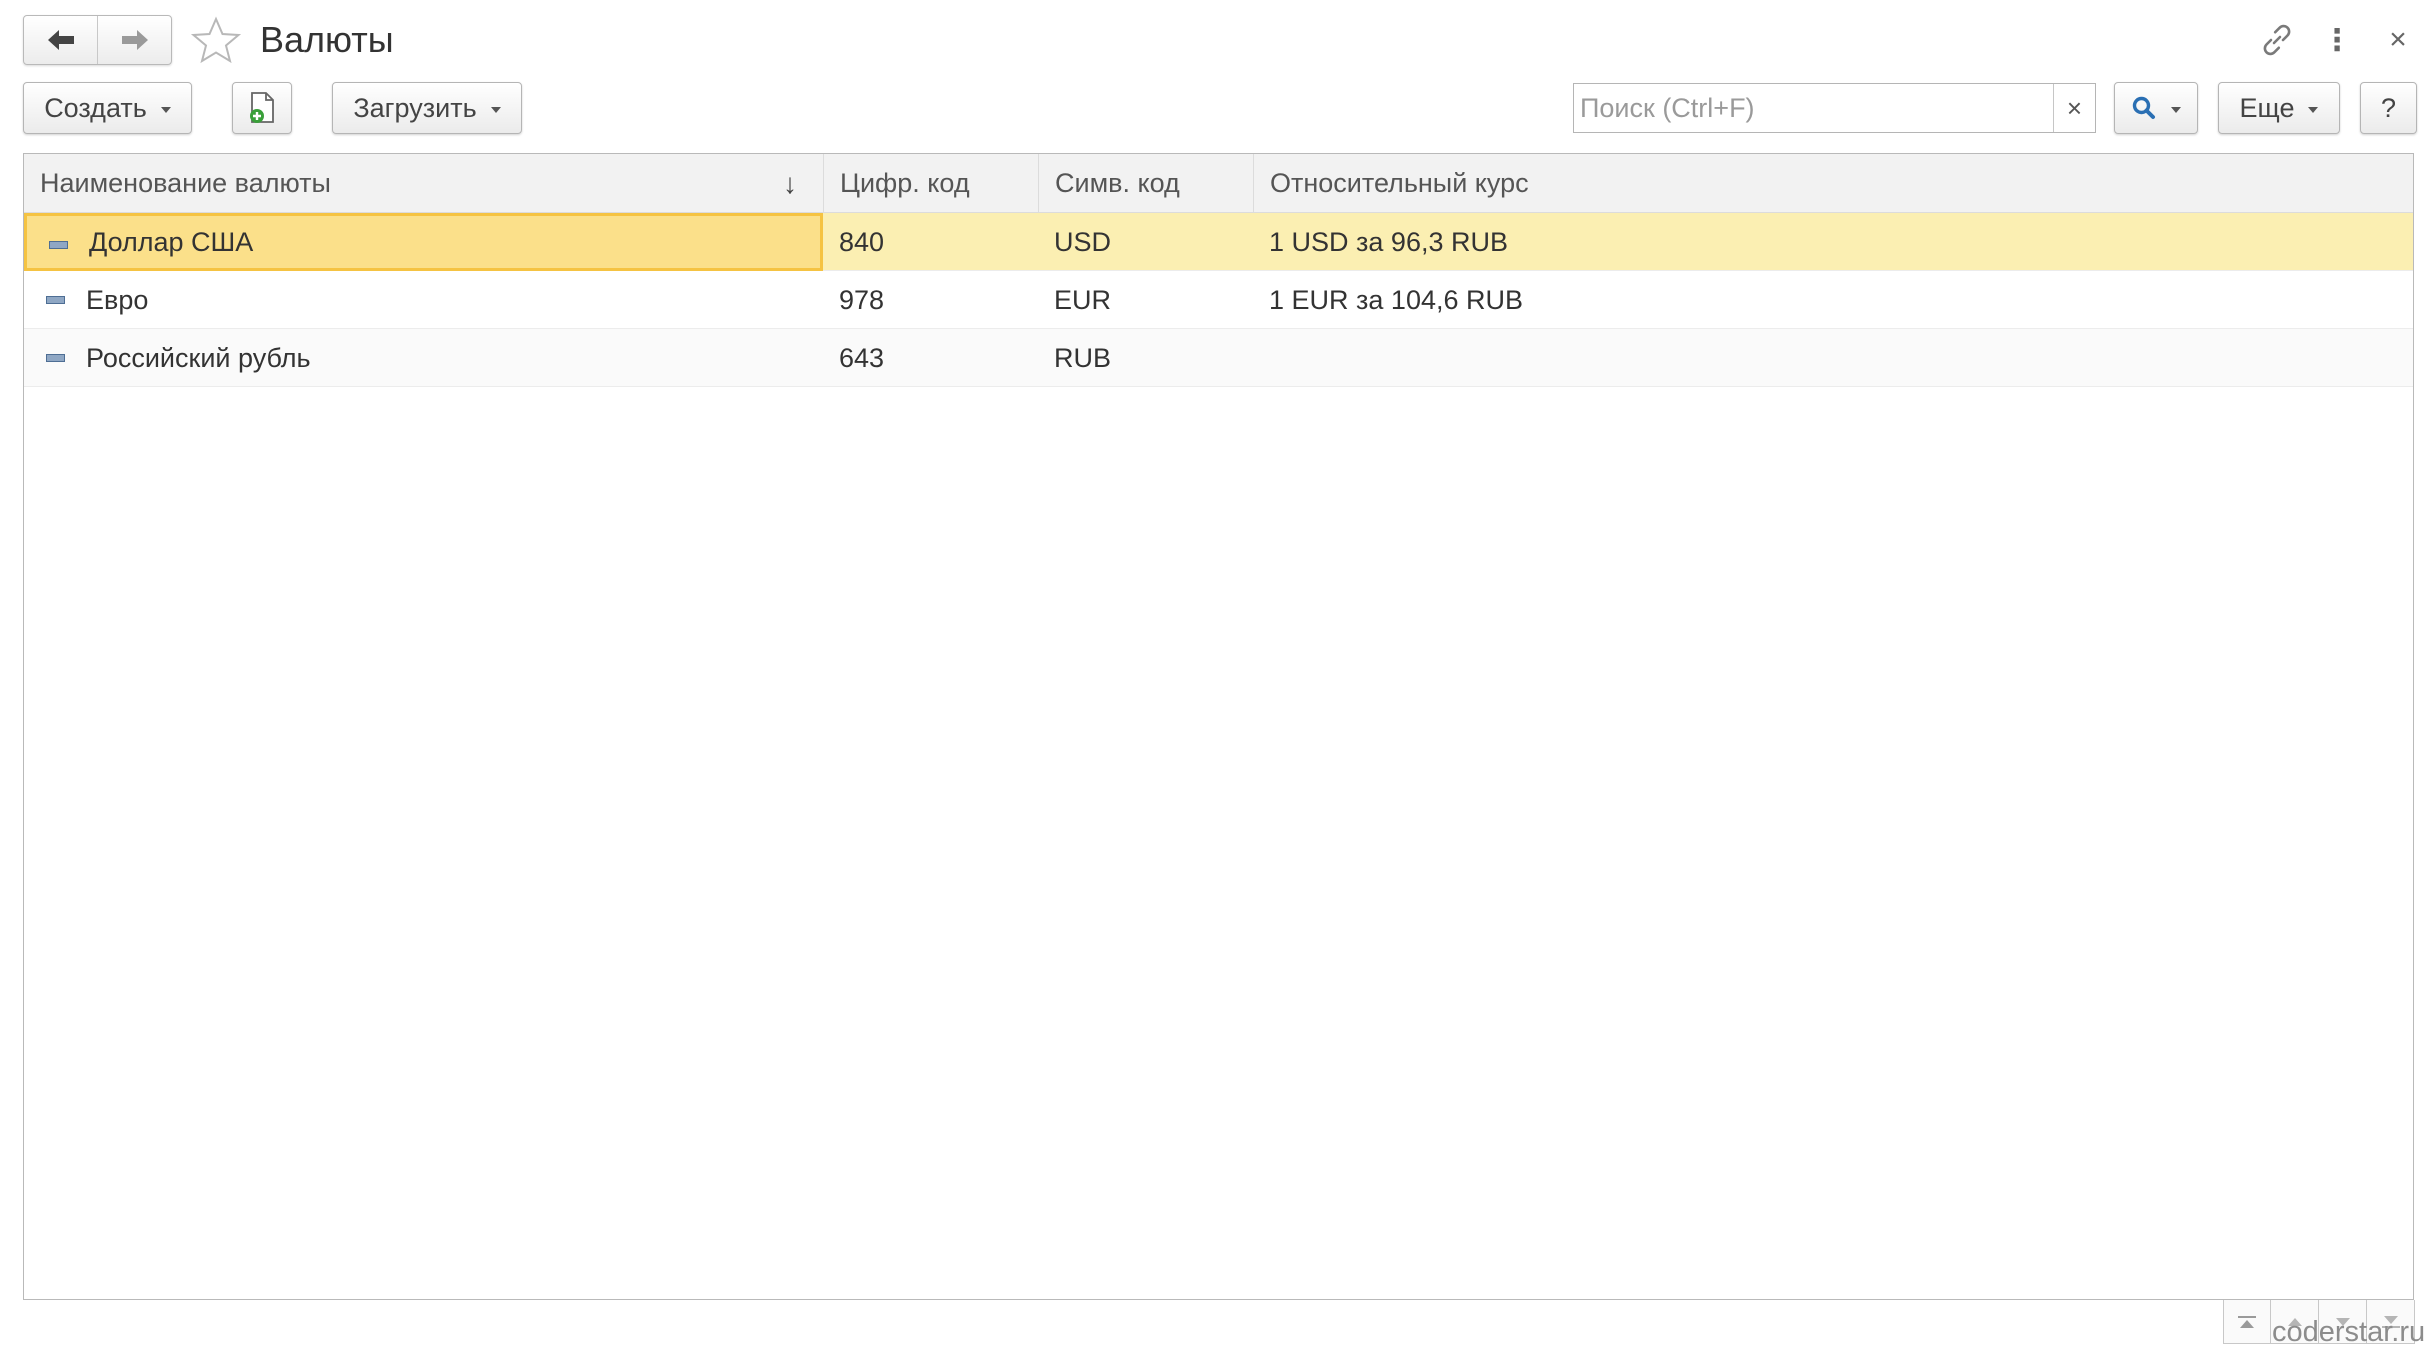  I want to click on first-page-icon, so click(2247, 1321).